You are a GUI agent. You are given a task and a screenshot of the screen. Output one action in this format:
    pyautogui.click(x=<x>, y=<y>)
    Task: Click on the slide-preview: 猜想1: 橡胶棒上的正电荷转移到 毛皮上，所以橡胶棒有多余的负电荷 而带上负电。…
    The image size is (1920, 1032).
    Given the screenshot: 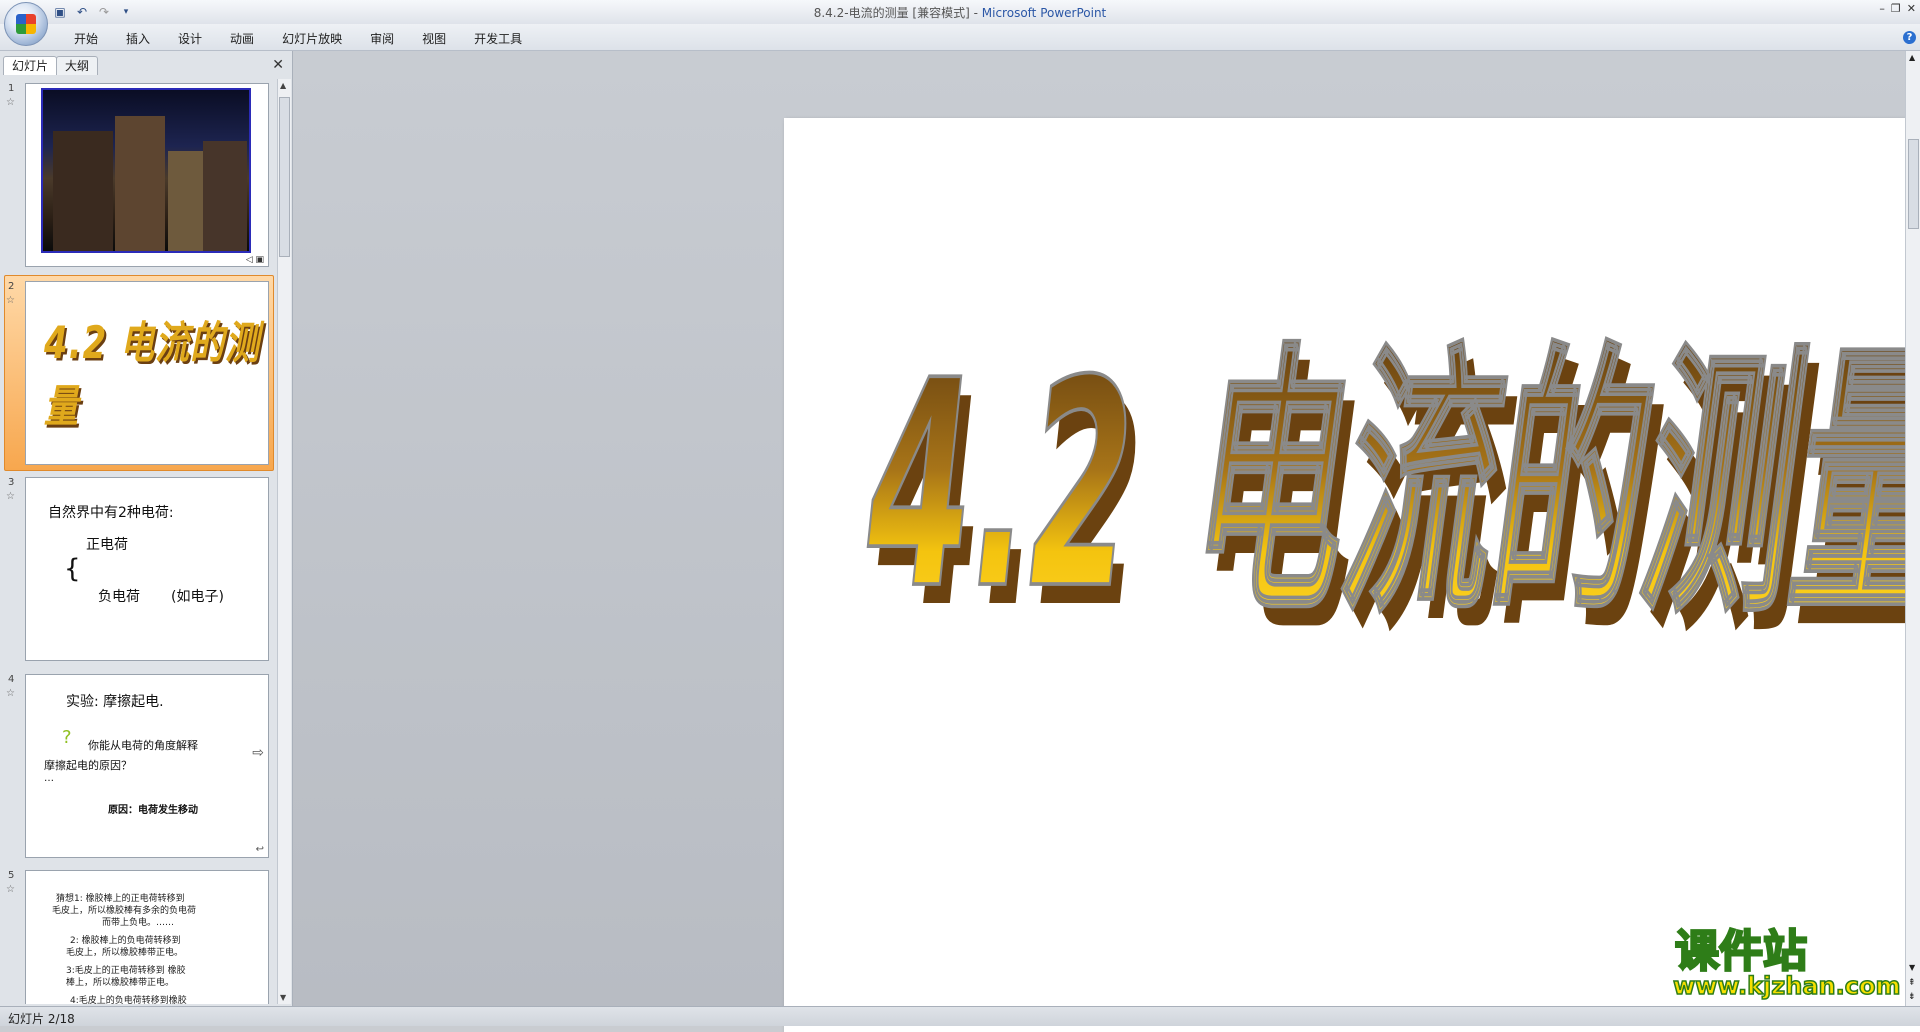 What is the action you would take?
    pyautogui.click(x=147, y=937)
    